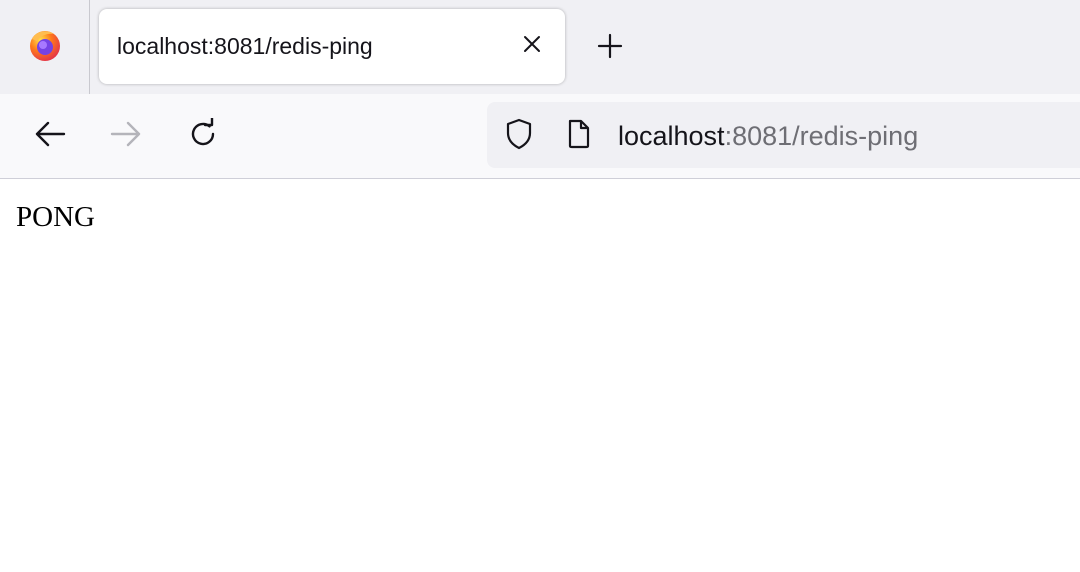  What do you see at coordinates (89, 47) in the screenshot?
I see `tab-separator` at bounding box center [89, 47].